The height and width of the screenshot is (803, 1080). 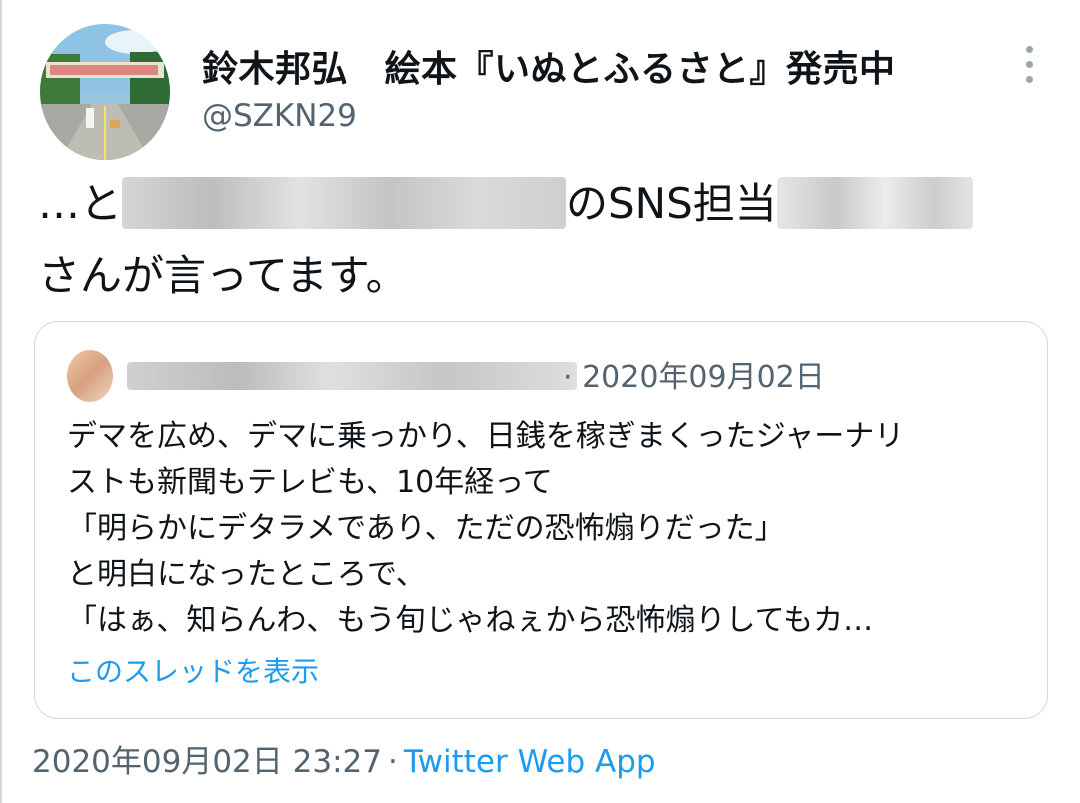 What do you see at coordinates (193, 670) in the screenshot?
I see `show-thread-link: このスレッドを表示` at bounding box center [193, 670].